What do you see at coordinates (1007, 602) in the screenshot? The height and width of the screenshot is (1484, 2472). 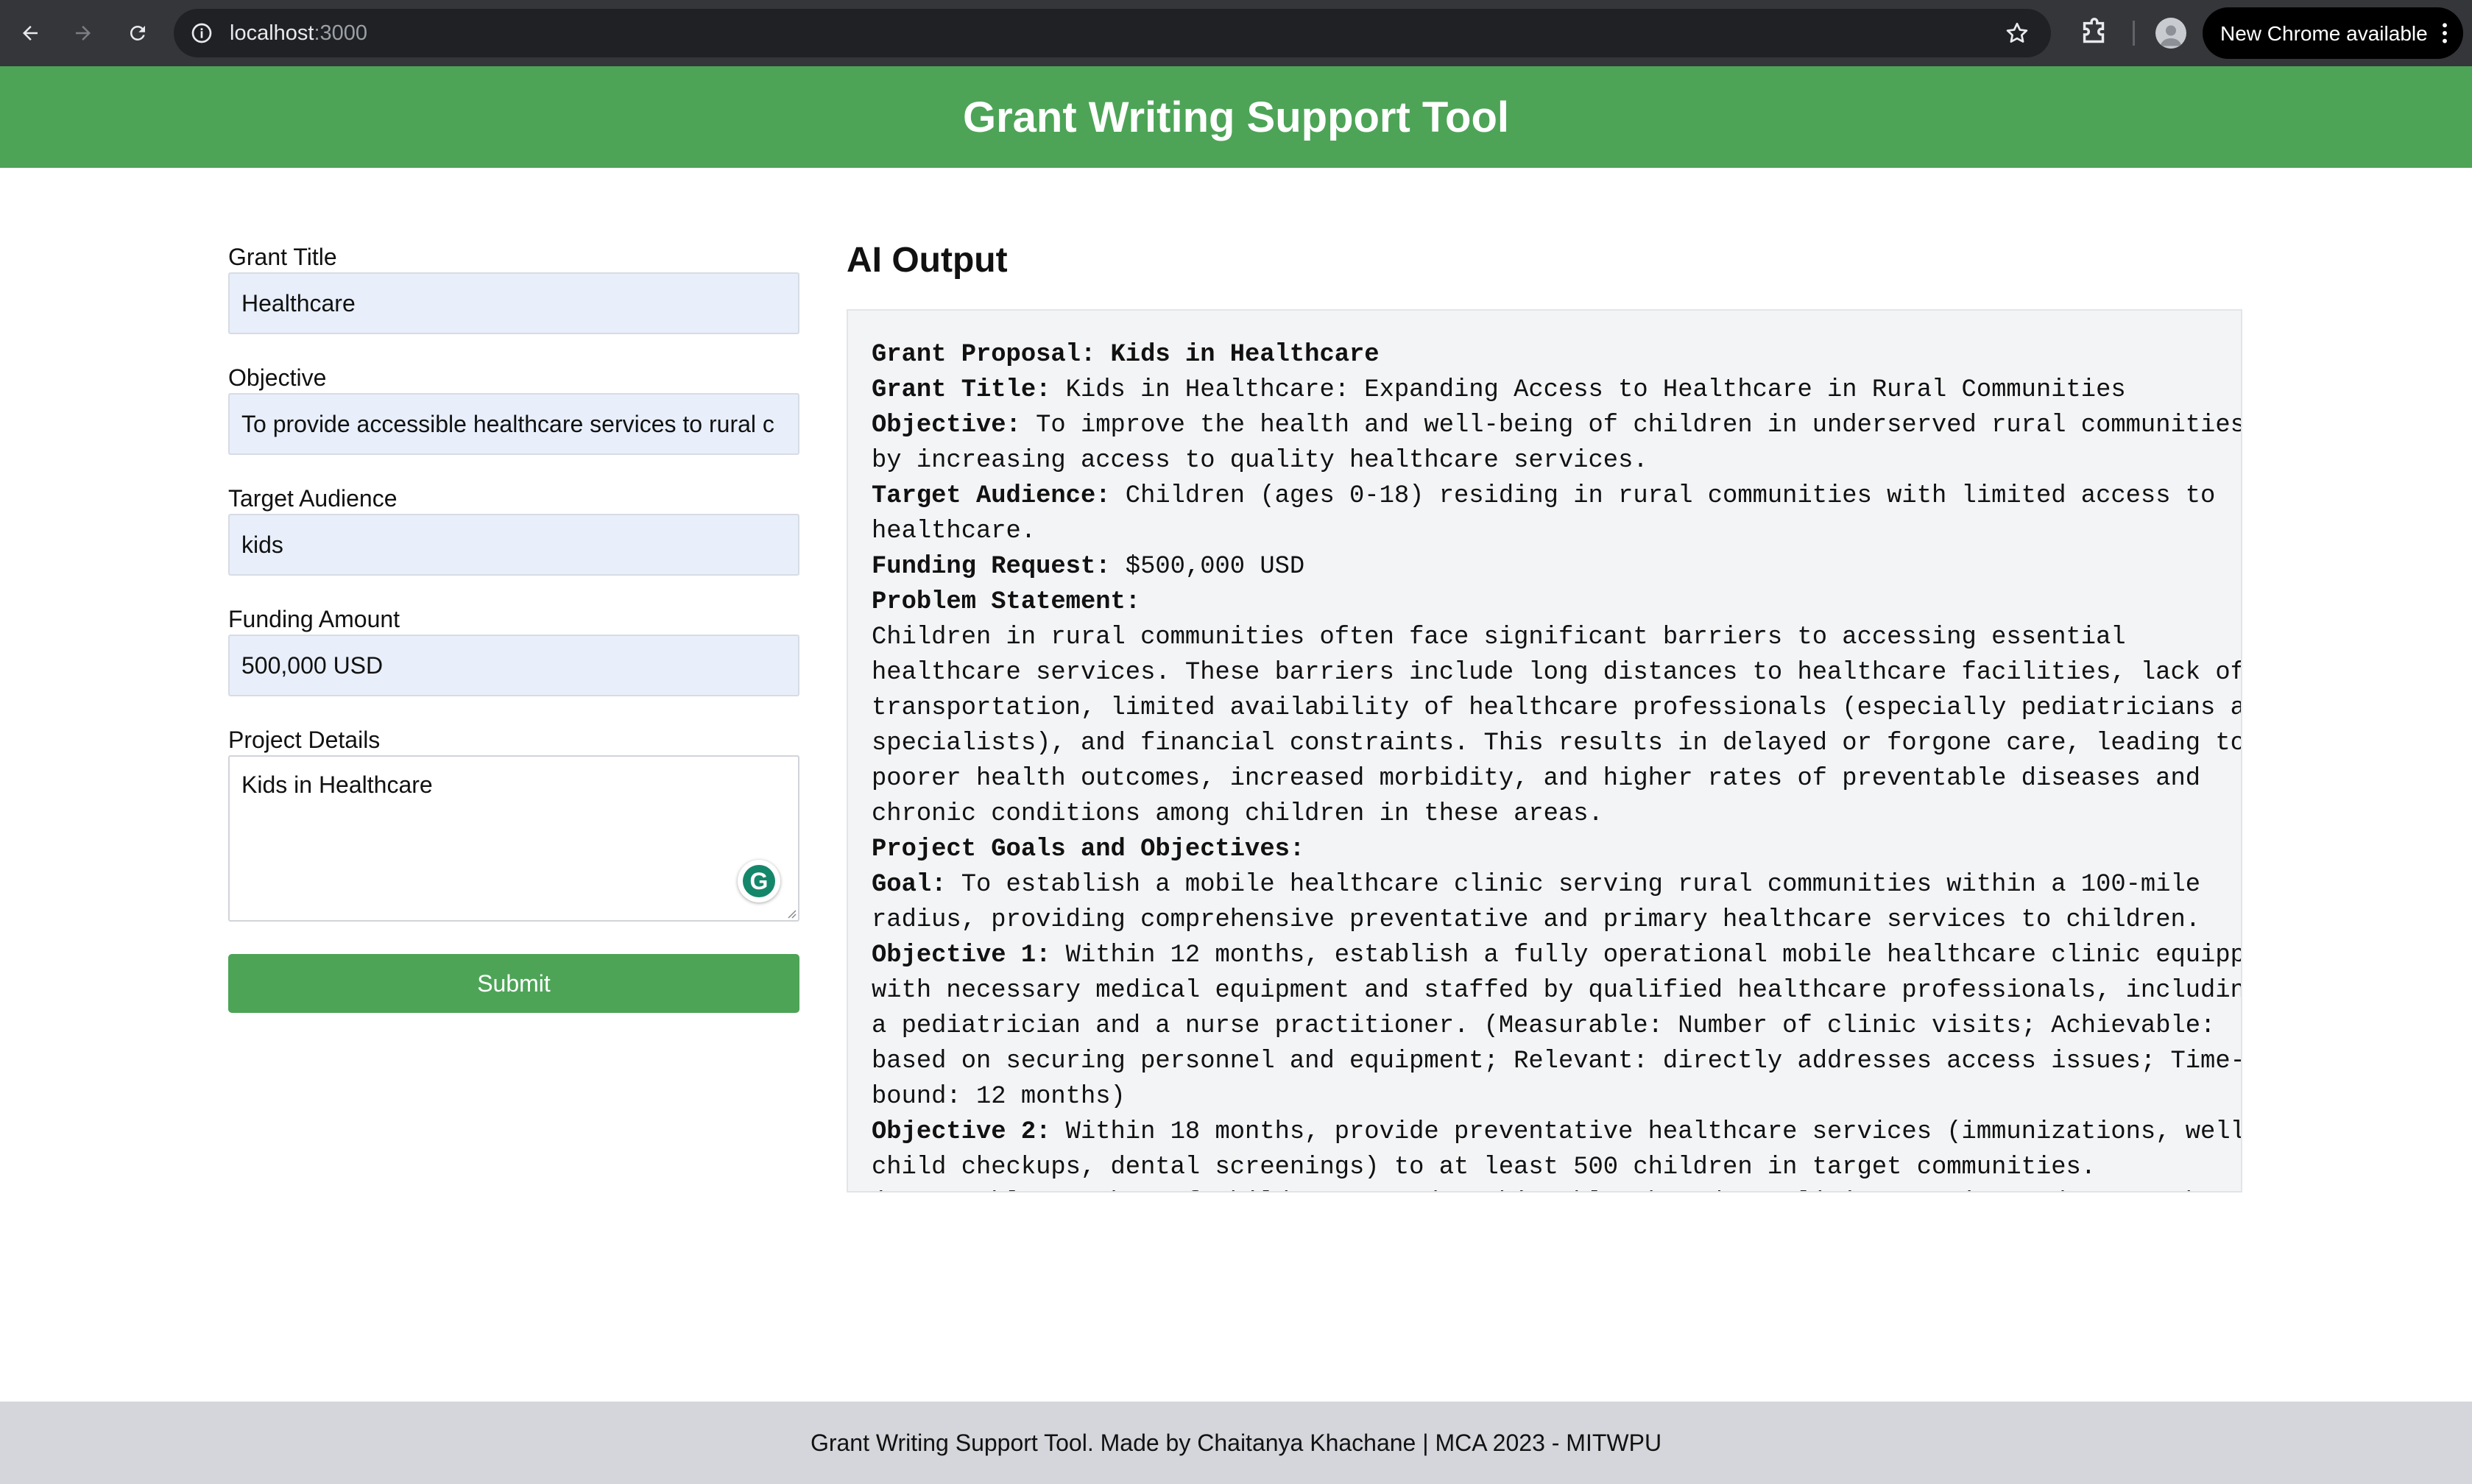 I see `output-line-heading: Problem Statement:` at bounding box center [1007, 602].